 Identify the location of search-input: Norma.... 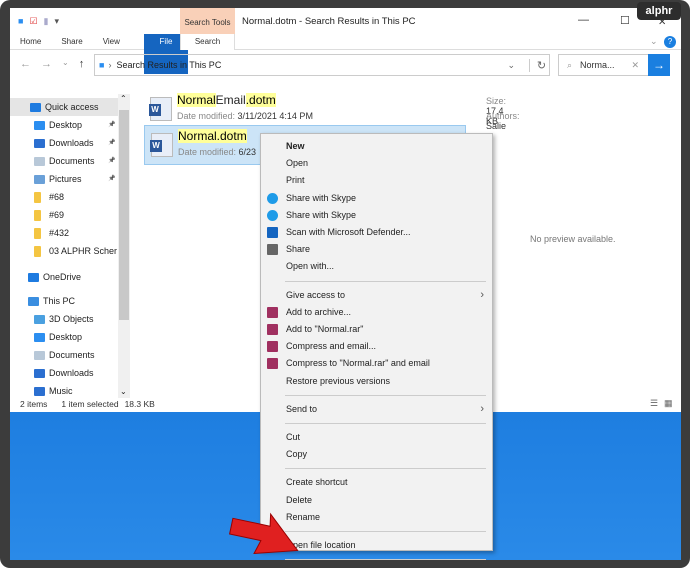
(597, 65).